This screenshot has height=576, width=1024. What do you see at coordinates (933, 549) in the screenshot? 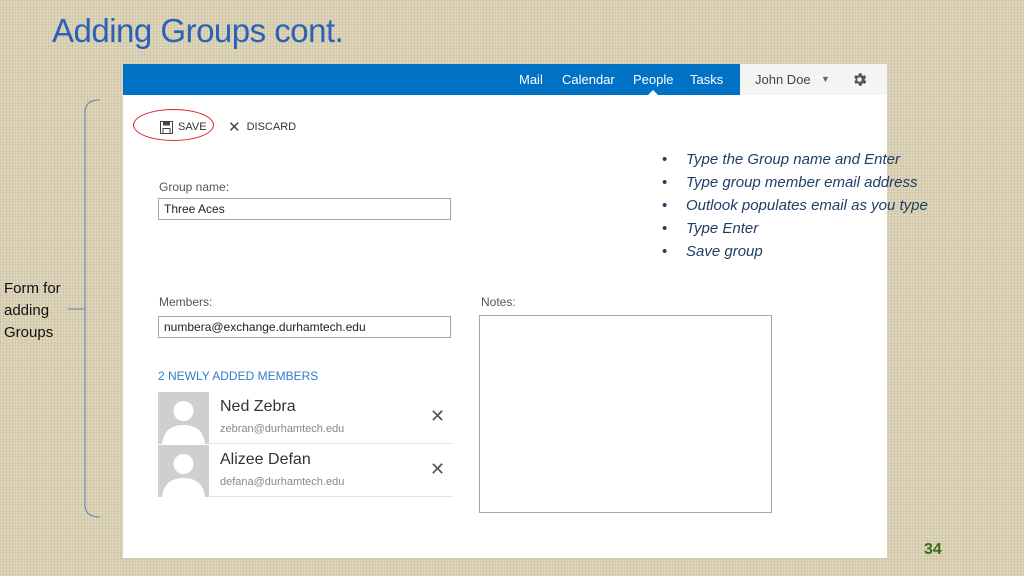
I see `page-number: 34` at bounding box center [933, 549].